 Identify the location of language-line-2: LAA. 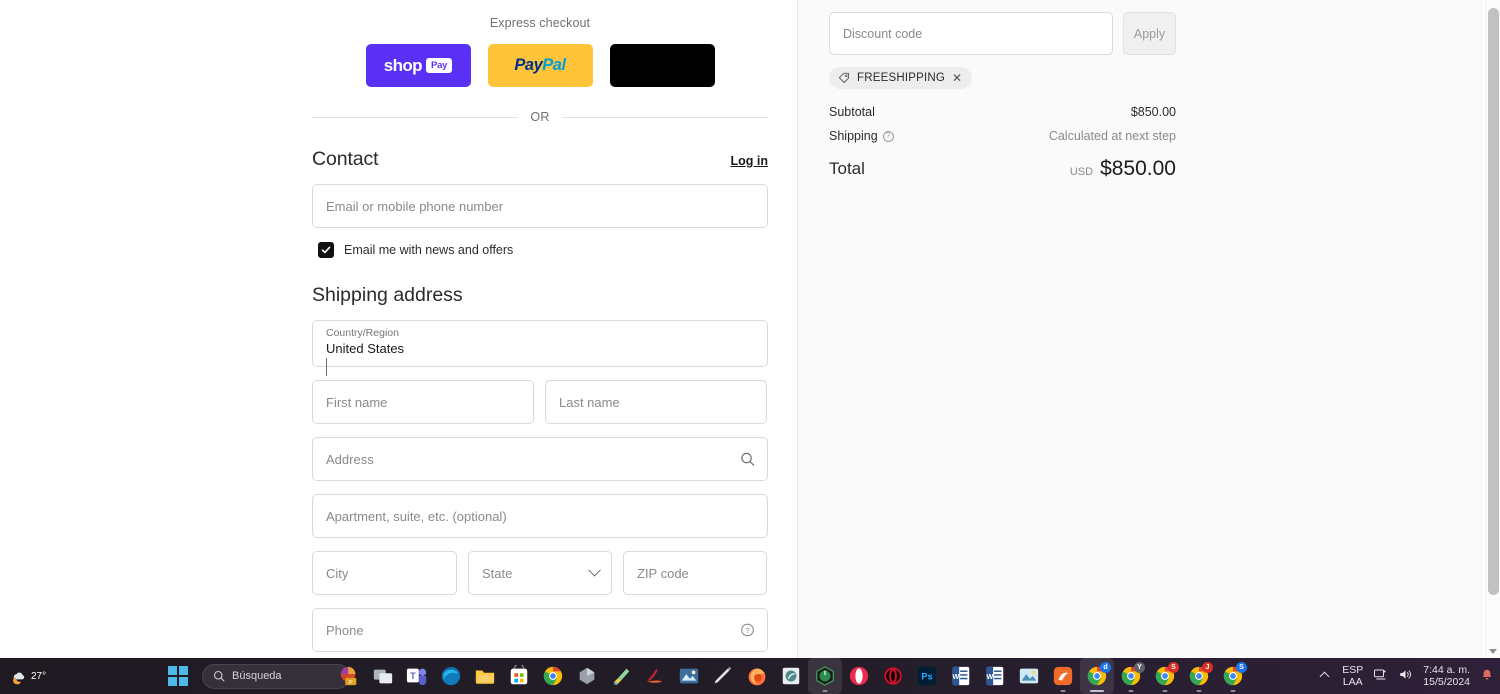
(1352, 682).